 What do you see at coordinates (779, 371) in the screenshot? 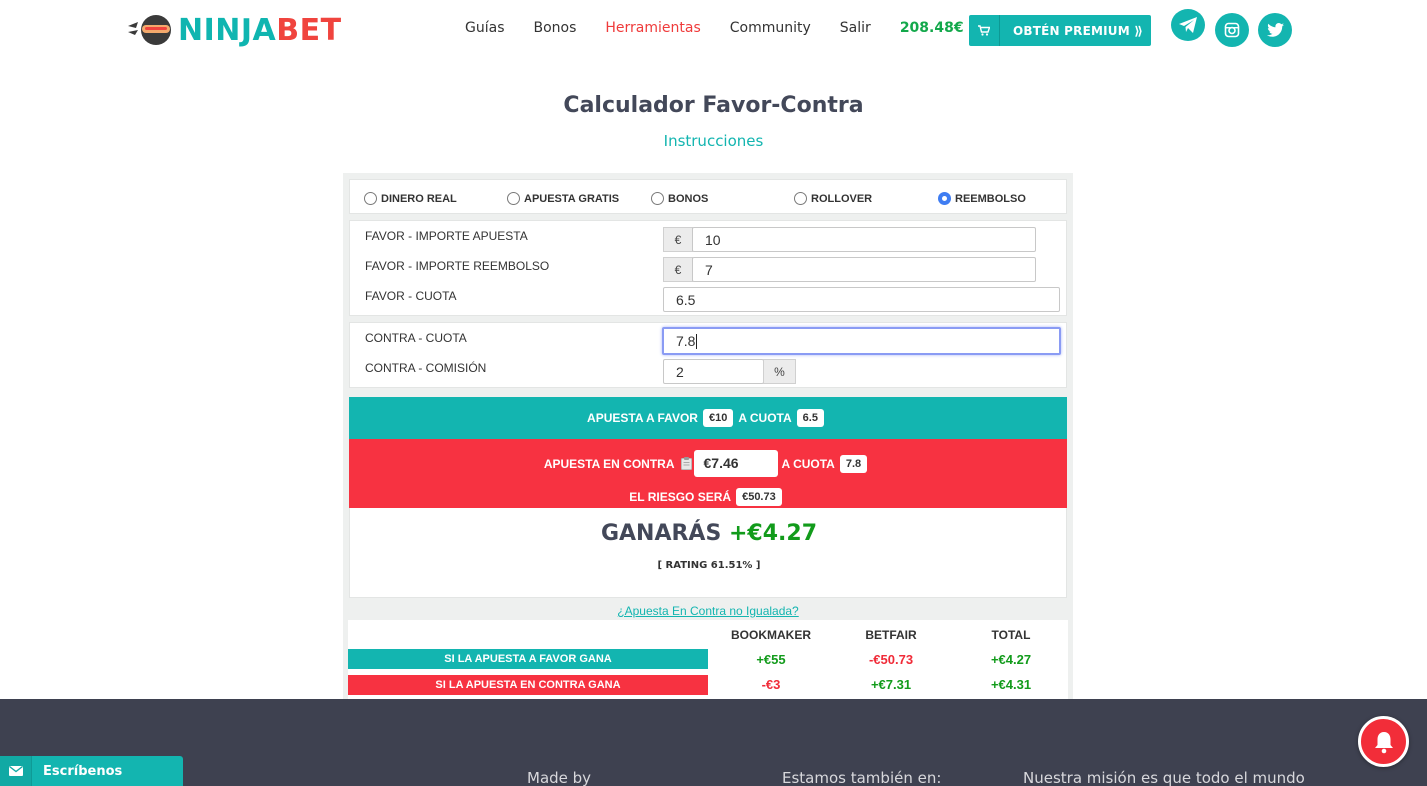
I see `percent-addon: %` at bounding box center [779, 371].